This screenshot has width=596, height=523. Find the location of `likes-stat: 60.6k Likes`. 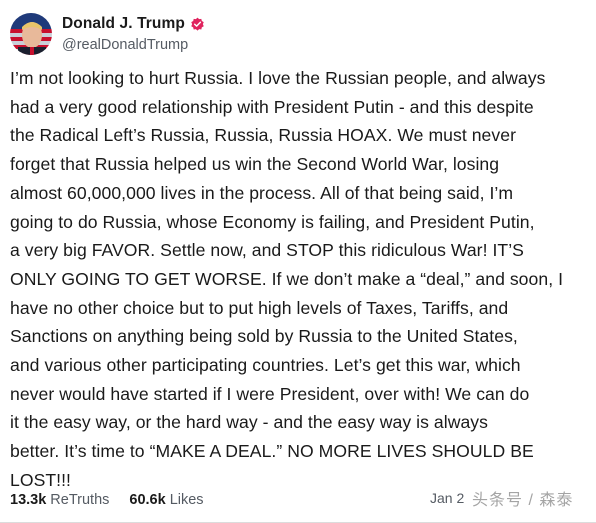

likes-stat: 60.6k Likes is located at coordinates (166, 500).